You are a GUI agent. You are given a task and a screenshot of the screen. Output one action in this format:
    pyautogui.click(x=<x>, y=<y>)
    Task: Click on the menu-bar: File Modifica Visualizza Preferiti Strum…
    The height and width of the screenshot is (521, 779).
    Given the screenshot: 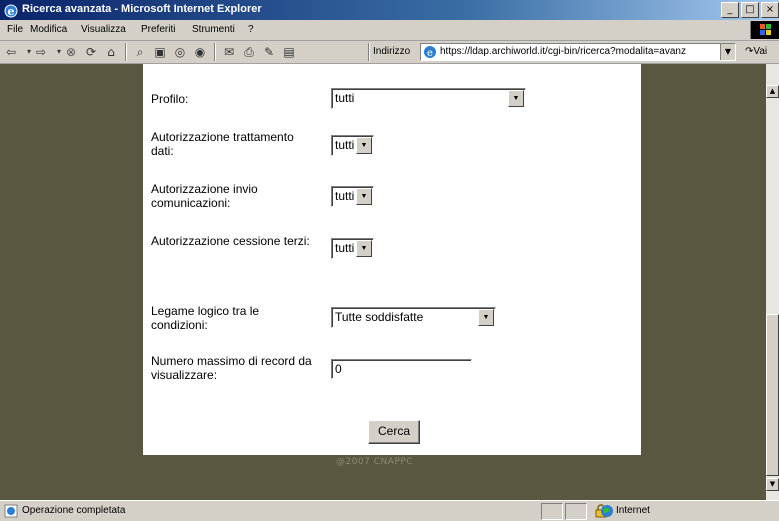 What is the action you would take?
    pyautogui.click(x=389, y=30)
    